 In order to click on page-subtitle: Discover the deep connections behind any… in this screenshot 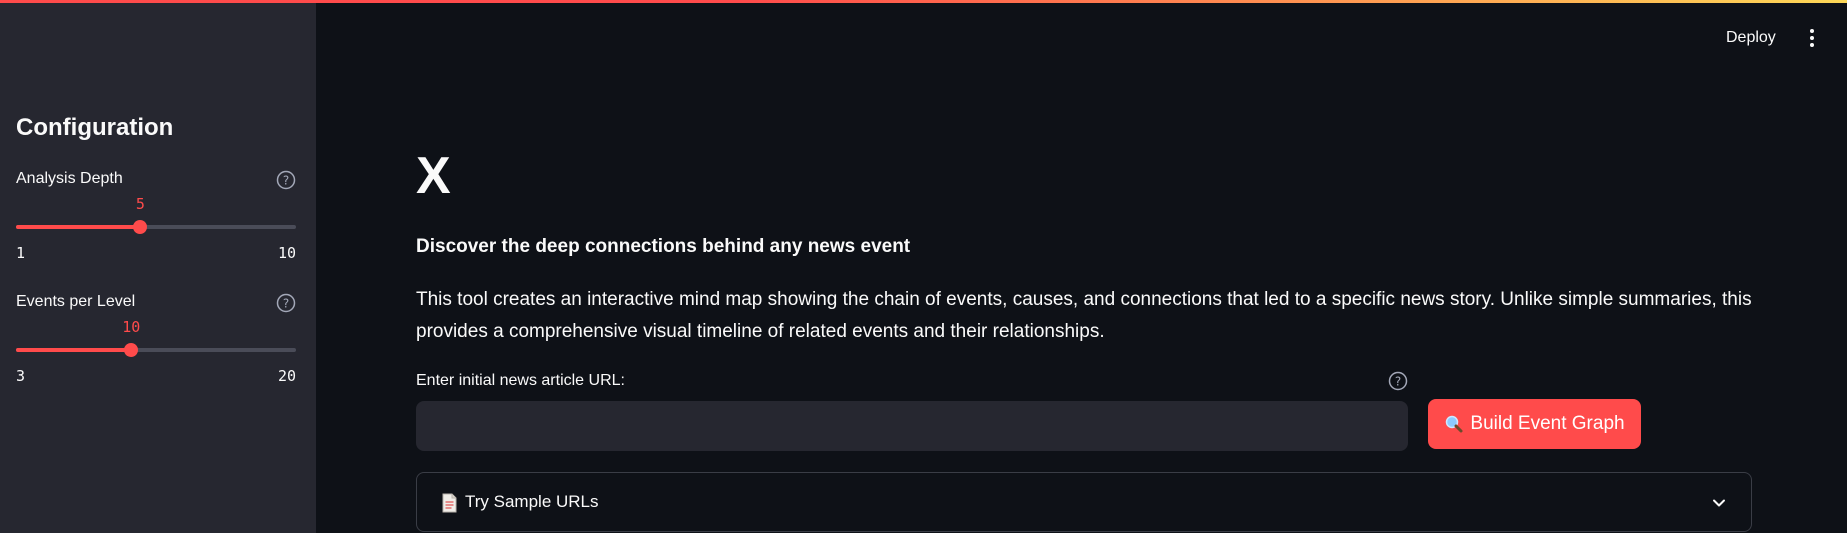, I will do `click(663, 246)`.